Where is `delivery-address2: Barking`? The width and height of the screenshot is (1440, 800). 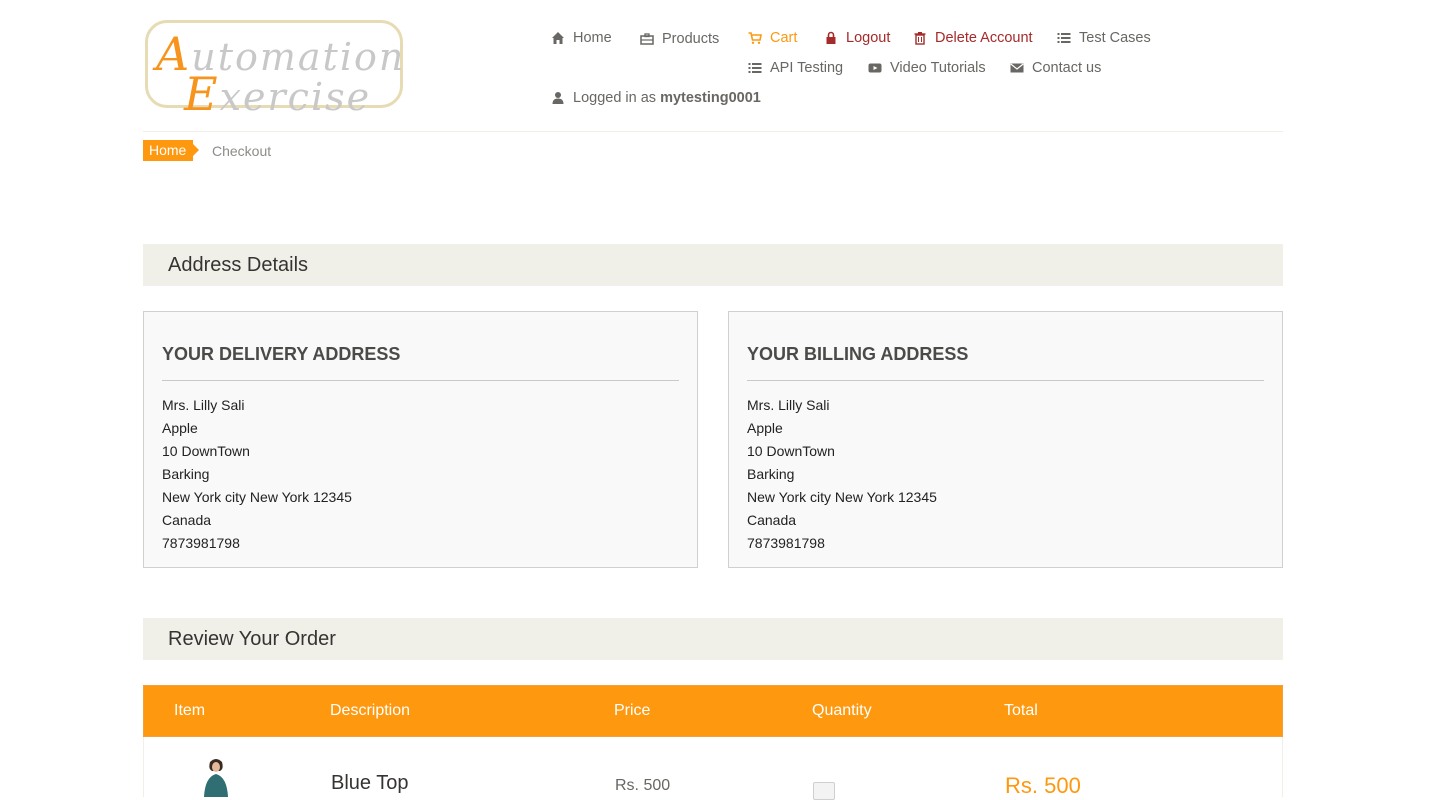 delivery-address2: Barking is located at coordinates (186, 474).